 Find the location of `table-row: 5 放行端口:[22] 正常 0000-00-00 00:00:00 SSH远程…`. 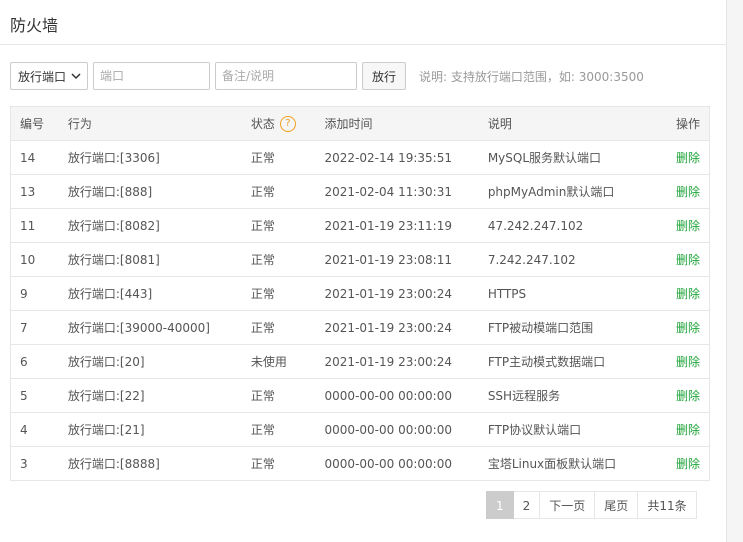

table-row: 5 放行端口:[22] 正常 0000-00-00 00:00:00 SSH远程… is located at coordinates (360, 395).